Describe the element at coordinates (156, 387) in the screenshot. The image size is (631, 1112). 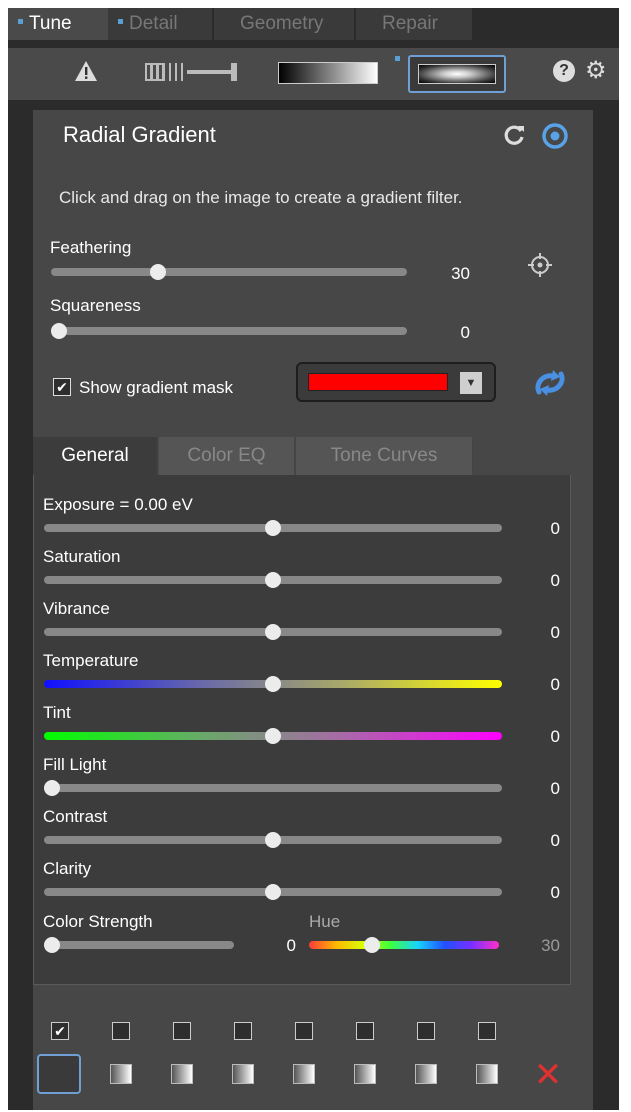
I see `show-gradient-mask-label: Show gradient mask` at that location.